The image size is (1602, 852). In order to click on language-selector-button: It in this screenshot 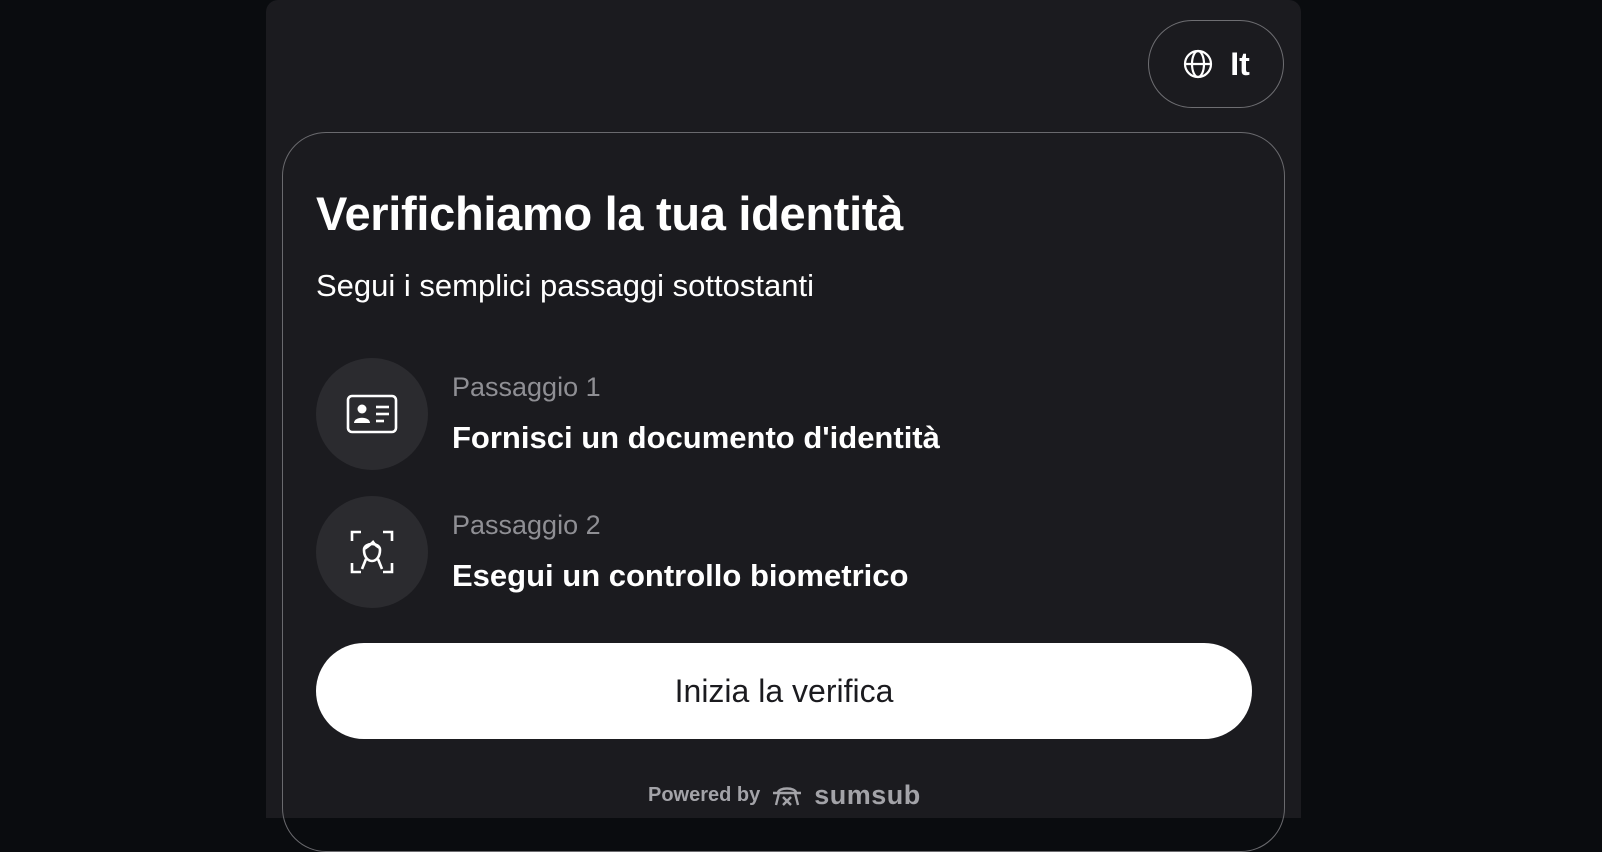, I will do `click(1216, 64)`.